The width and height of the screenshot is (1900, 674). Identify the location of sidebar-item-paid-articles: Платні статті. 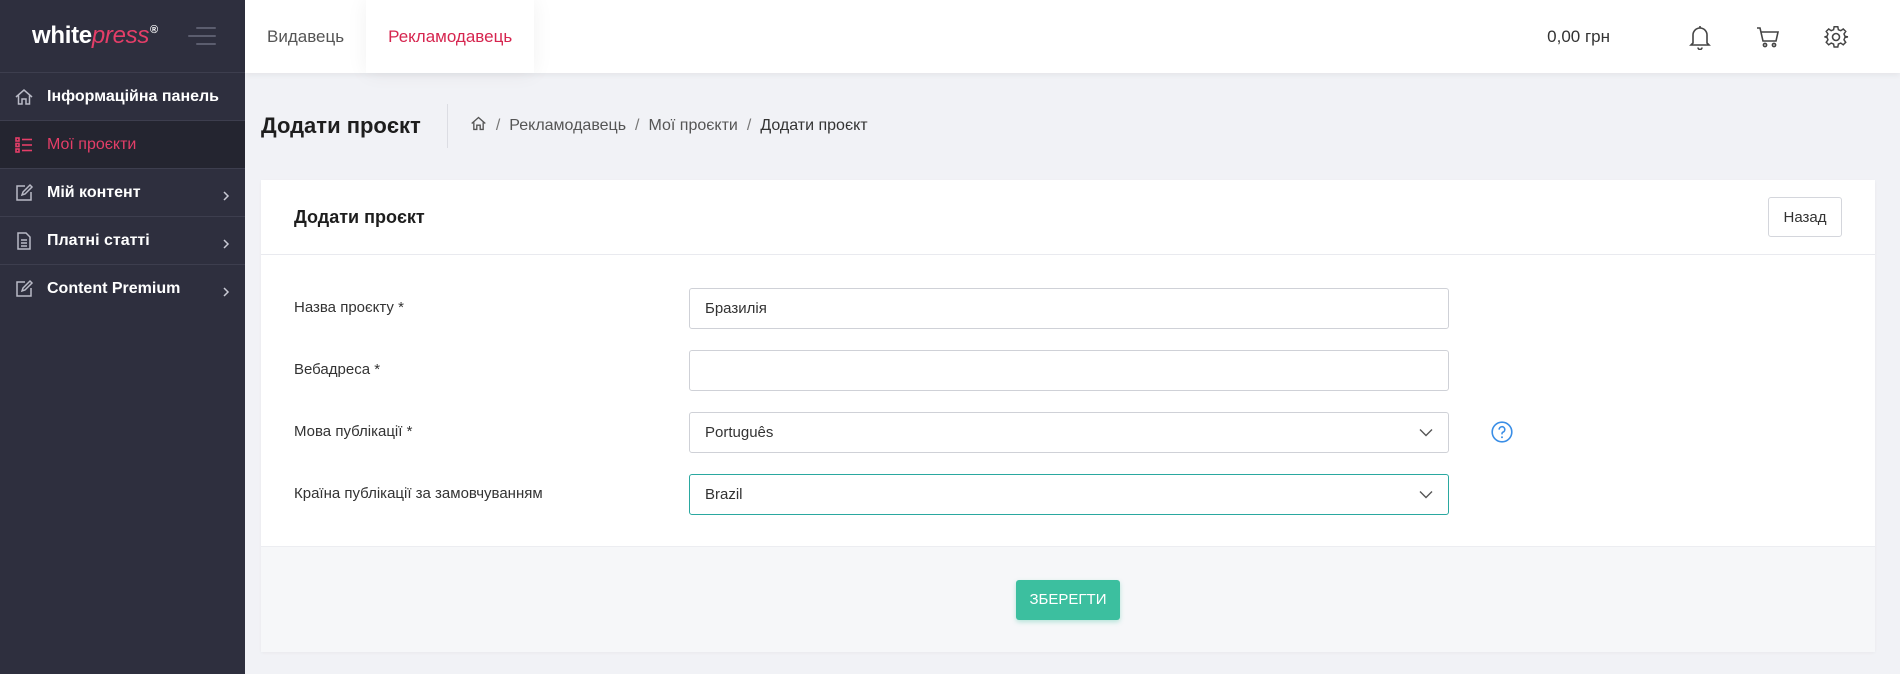
(122, 240).